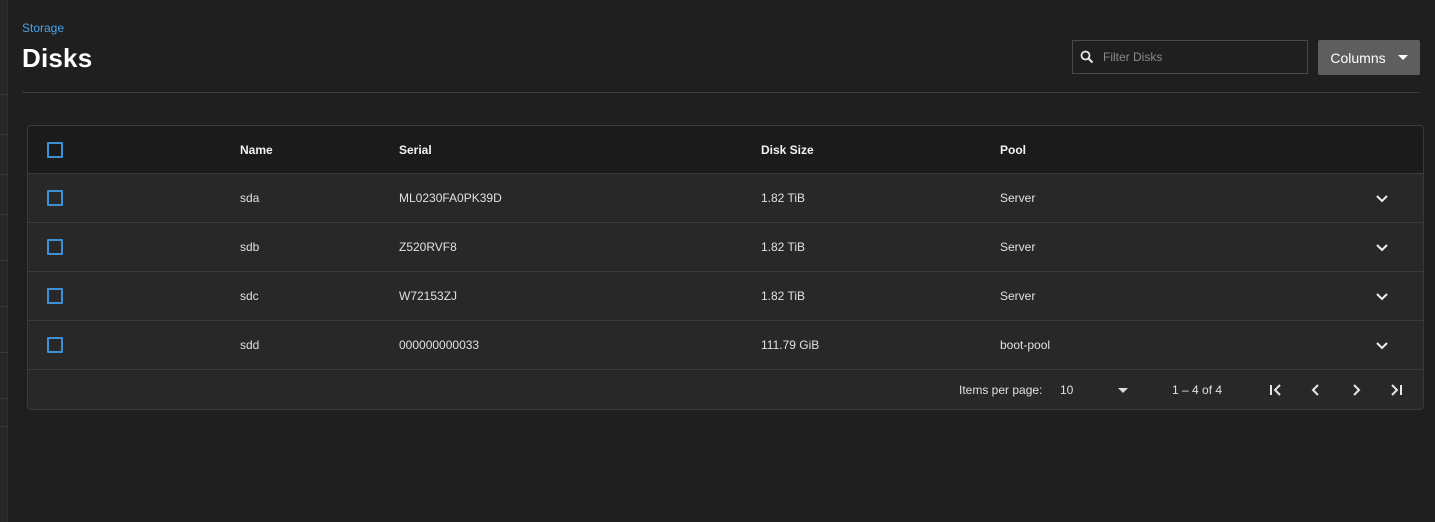 This screenshot has width=1435, height=522. Describe the element at coordinates (439, 345) in the screenshot. I see `disk-serial: 000000000033` at that location.